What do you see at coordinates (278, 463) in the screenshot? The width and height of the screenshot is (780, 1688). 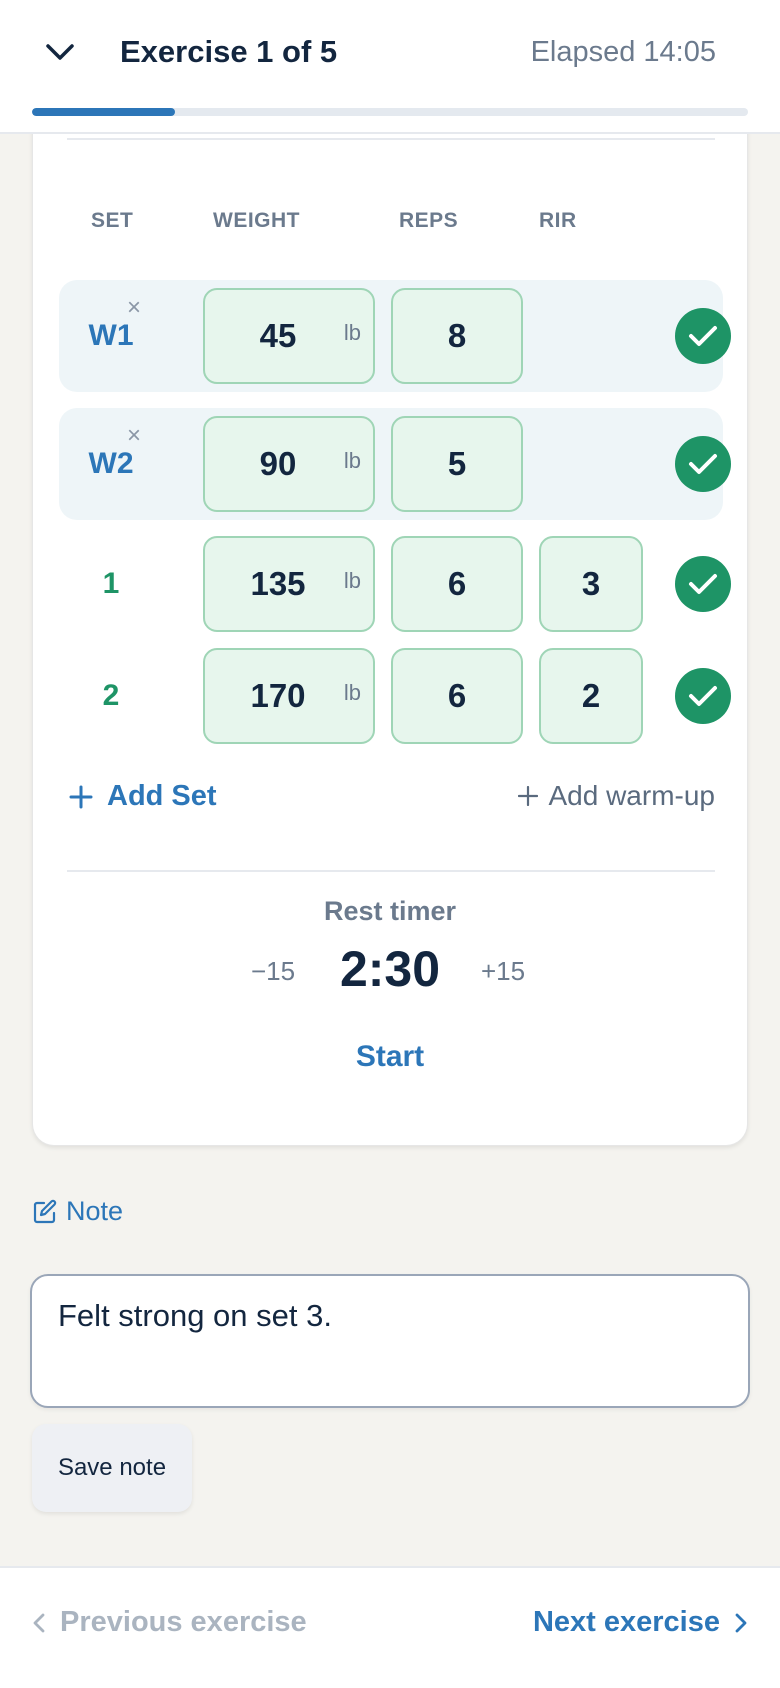 I see `weight-value: 90` at bounding box center [278, 463].